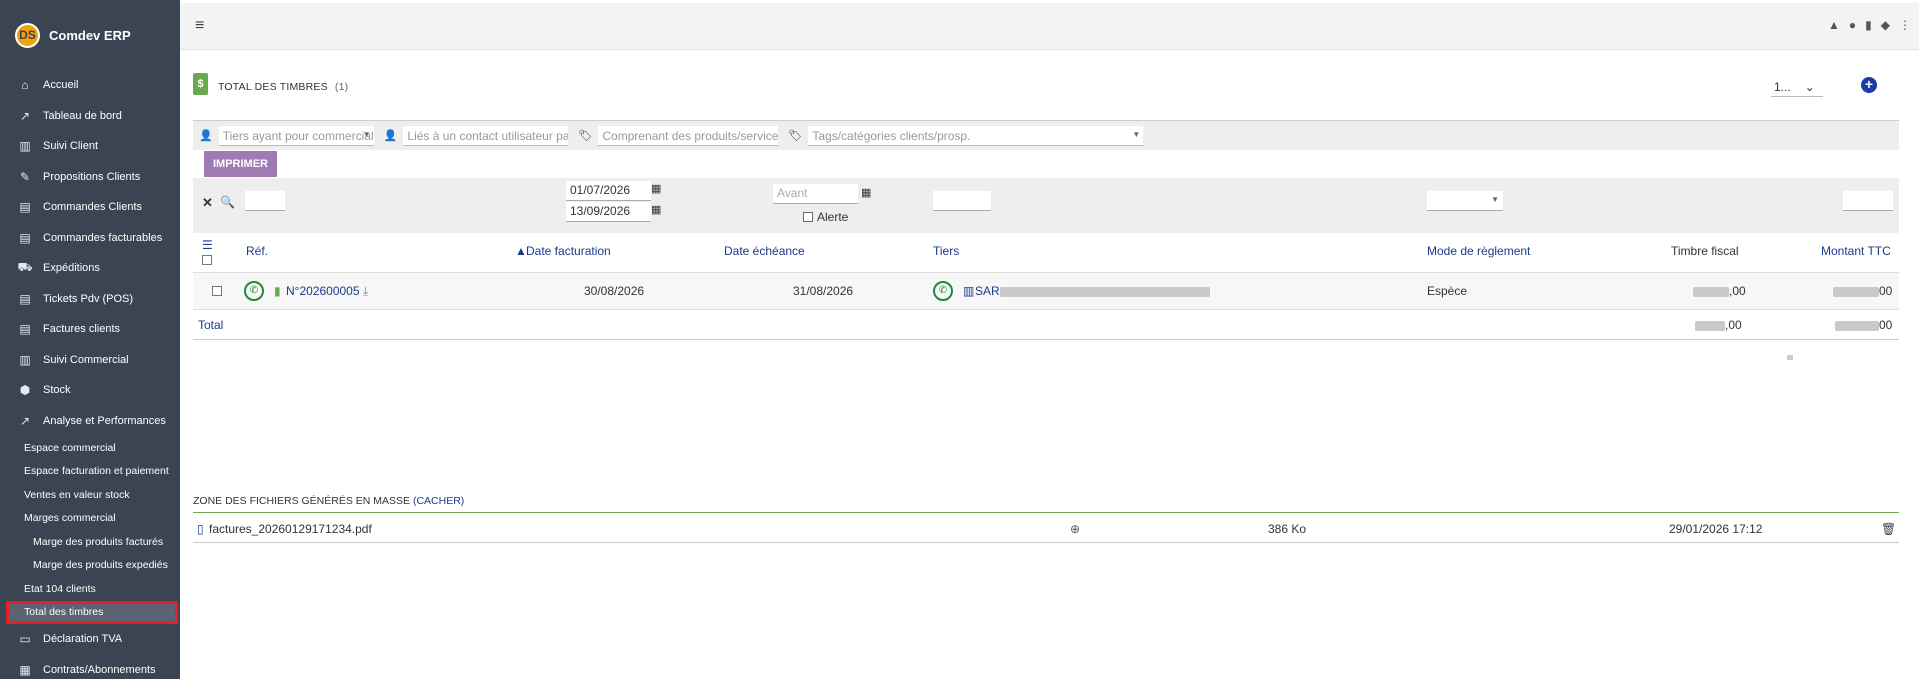 The image size is (1919, 679). I want to click on sidebar-item-analyse-et-performances: ↗ Analyse et Performances, so click(90, 421).